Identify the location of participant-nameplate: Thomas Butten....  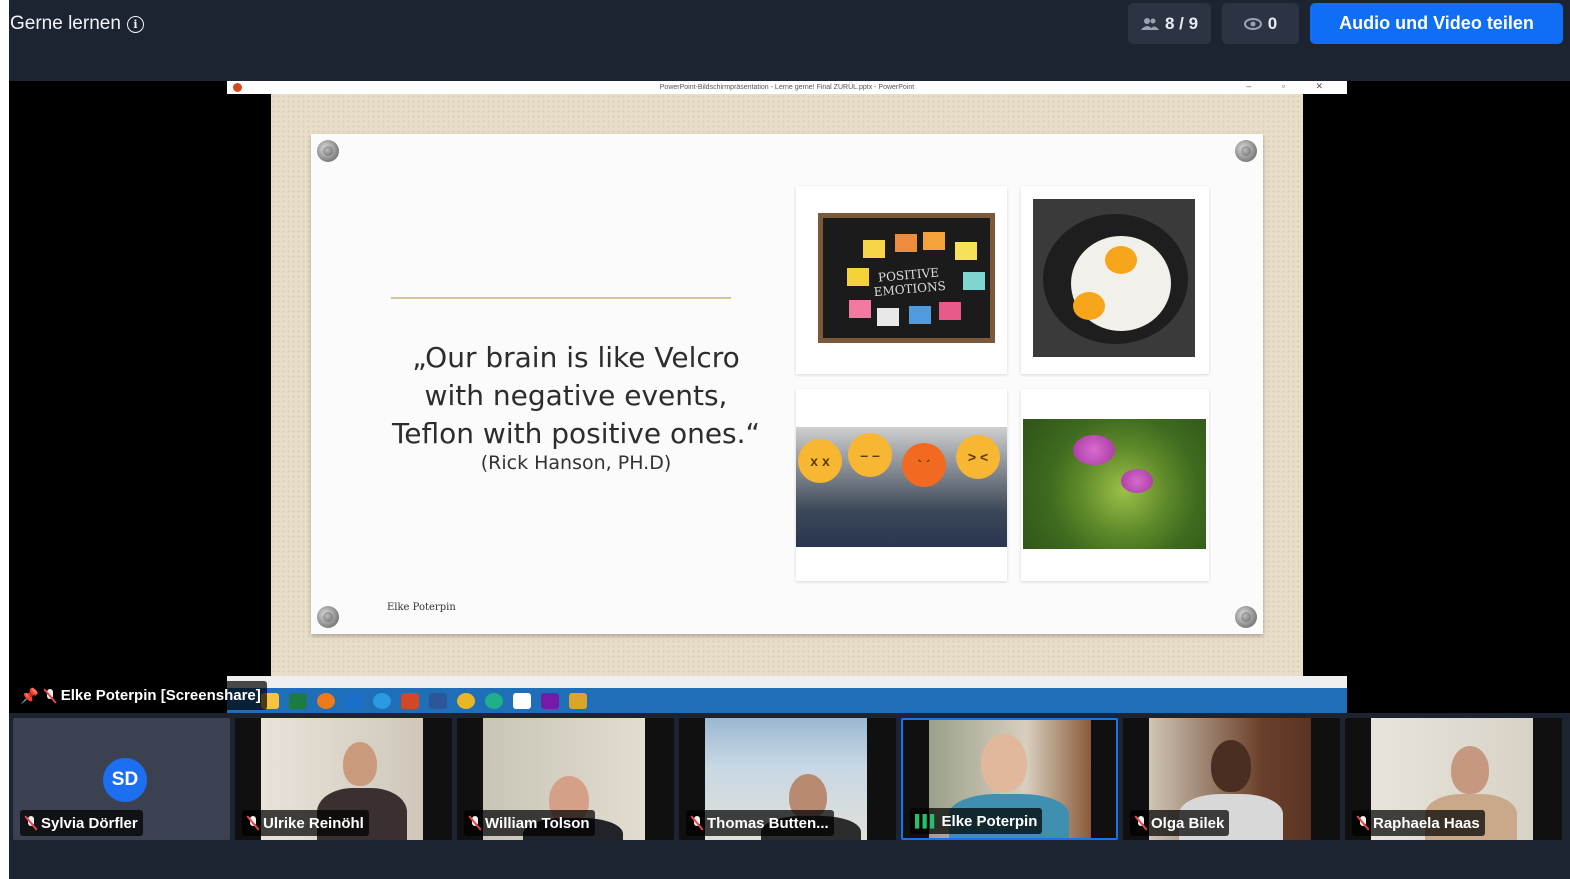
(760, 823).